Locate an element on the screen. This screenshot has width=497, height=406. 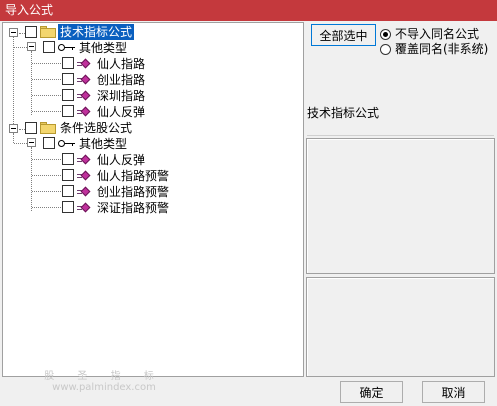
tree-item-label: 仙人指路 is located at coordinates (121, 64).